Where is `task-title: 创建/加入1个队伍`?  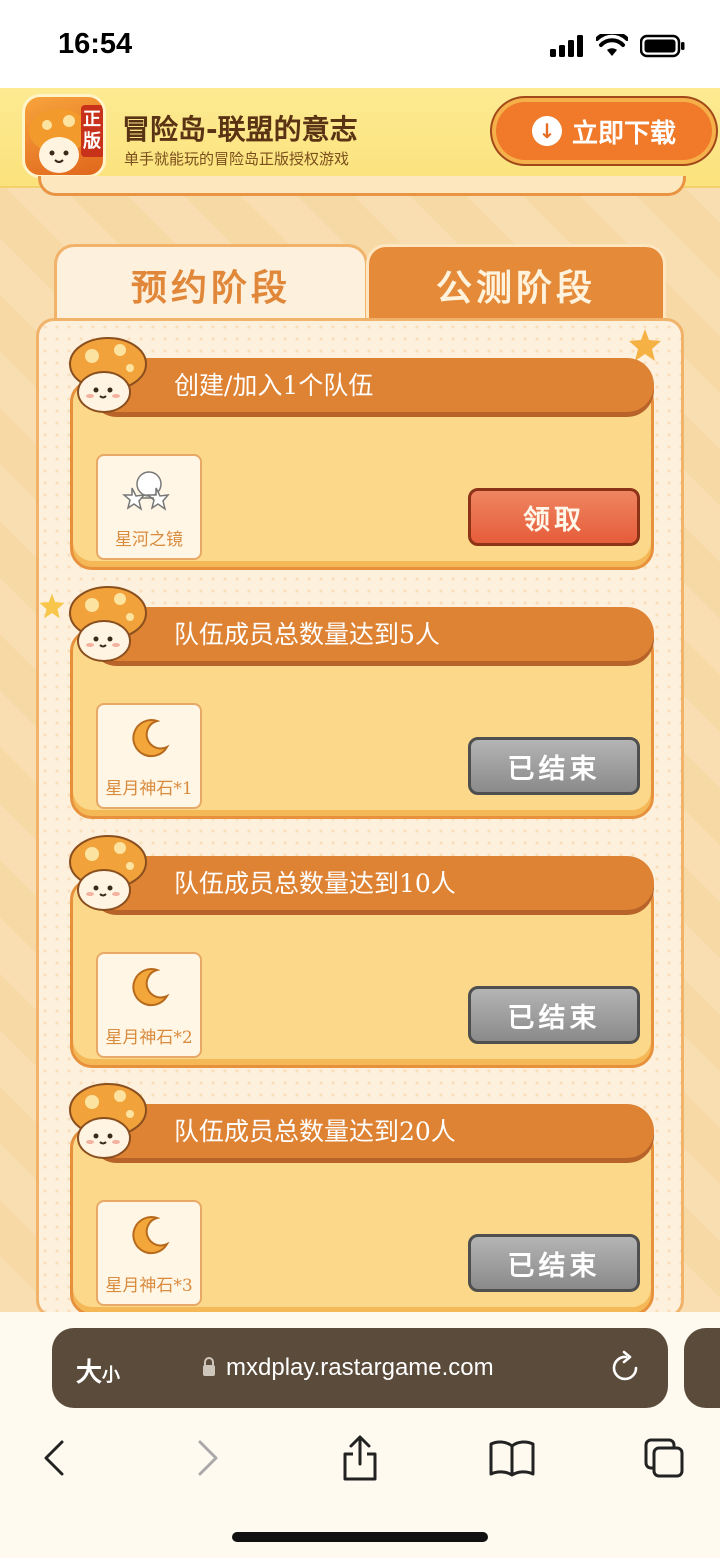 task-title: 创建/加入1个队伍 is located at coordinates (274, 385).